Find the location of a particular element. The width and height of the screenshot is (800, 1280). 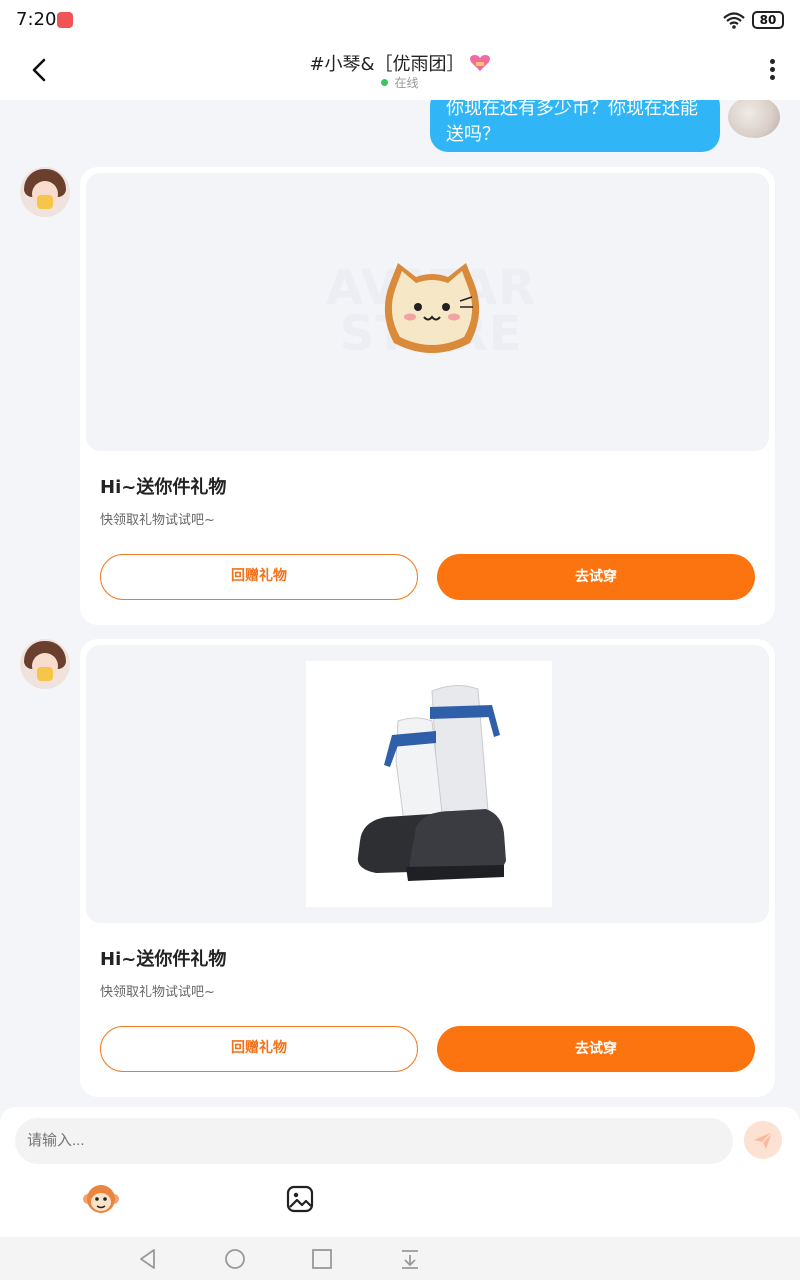

monkey-emoji-icon is located at coordinates (101, 1199).